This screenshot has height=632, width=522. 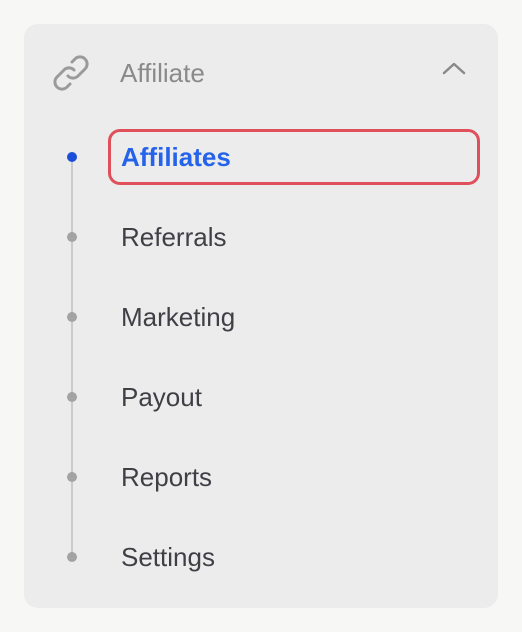 I want to click on menu-item-label: Referrals, so click(x=174, y=237).